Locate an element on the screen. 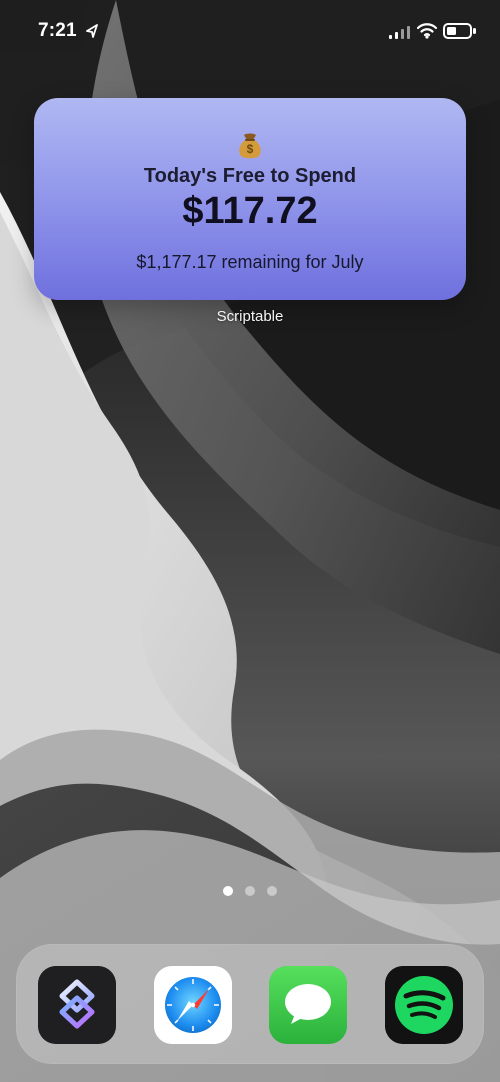  widget-remaining: $1,177.17 remaining for July is located at coordinates (250, 262).